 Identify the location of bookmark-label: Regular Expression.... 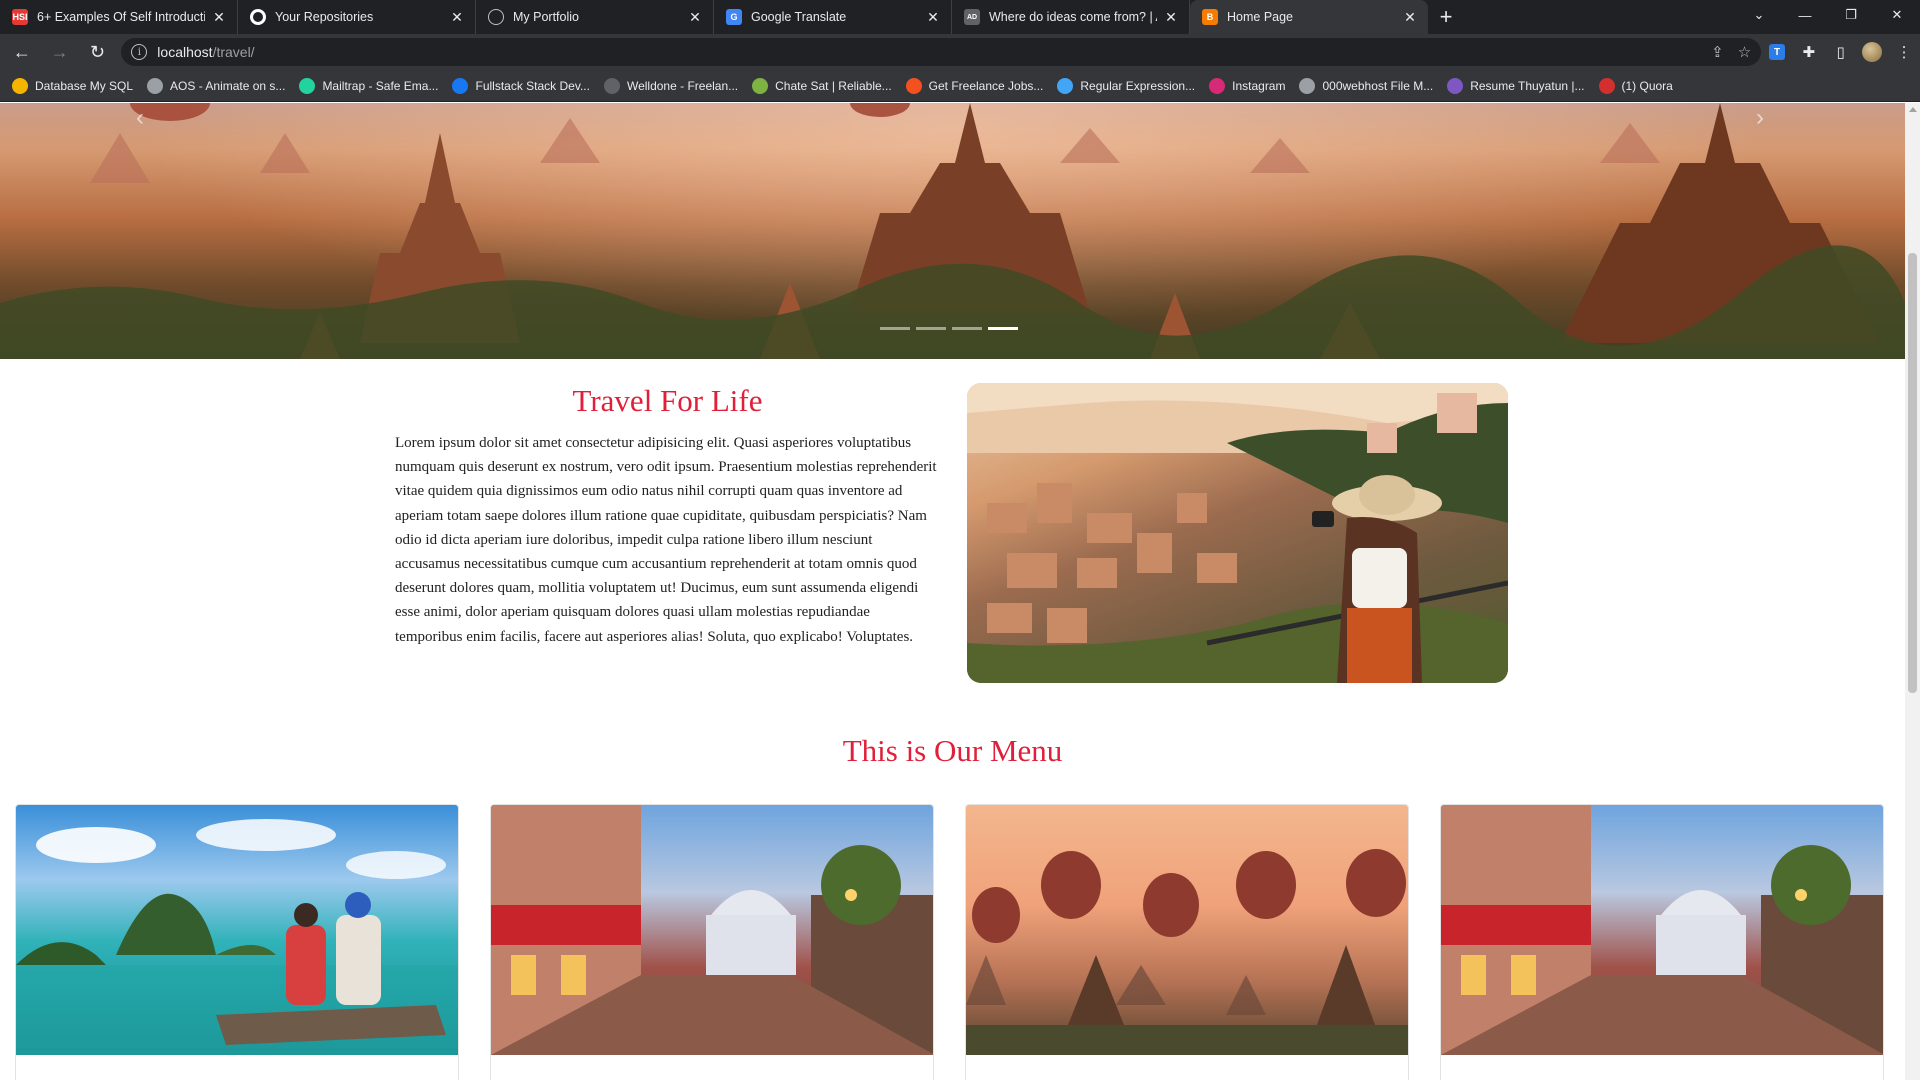
(1138, 85).